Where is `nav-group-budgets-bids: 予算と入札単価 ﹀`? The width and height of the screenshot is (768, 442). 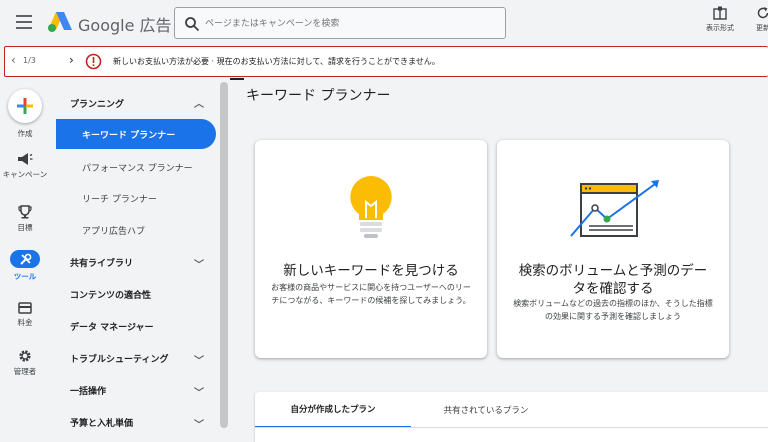
nav-group-budgets-bids: 予算と入札単価 ﹀ is located at coordinates (136, 422).